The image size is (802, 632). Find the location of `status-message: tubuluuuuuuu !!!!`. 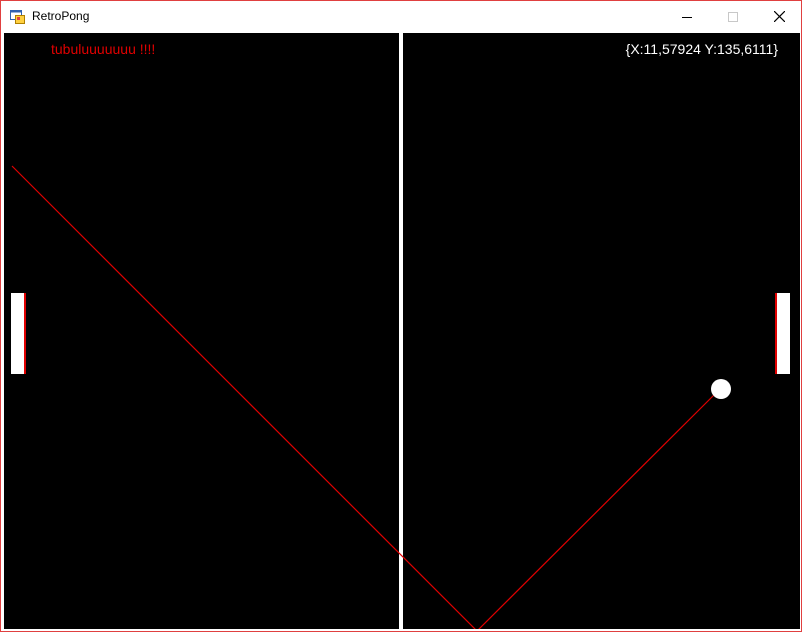

status-message: tubuluuuuuuu !!!! is located at coordinates (103, 49).